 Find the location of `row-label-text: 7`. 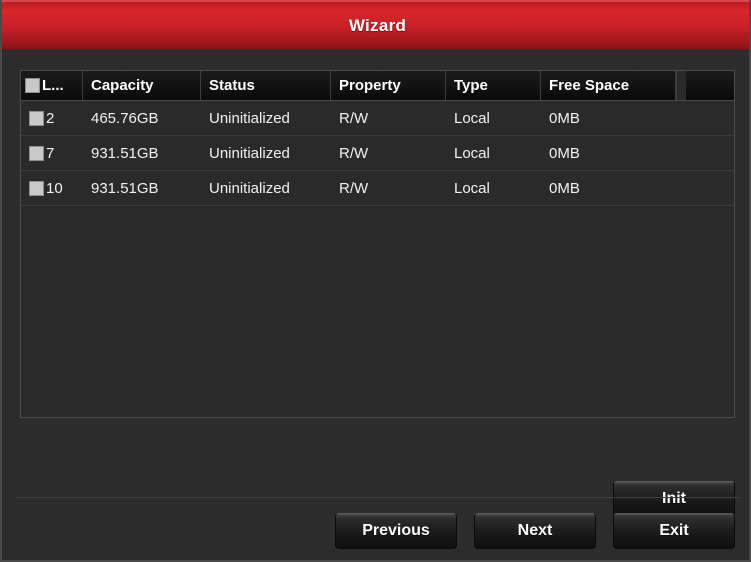

row-label-text: 7 is located at coordinates (50, 153).